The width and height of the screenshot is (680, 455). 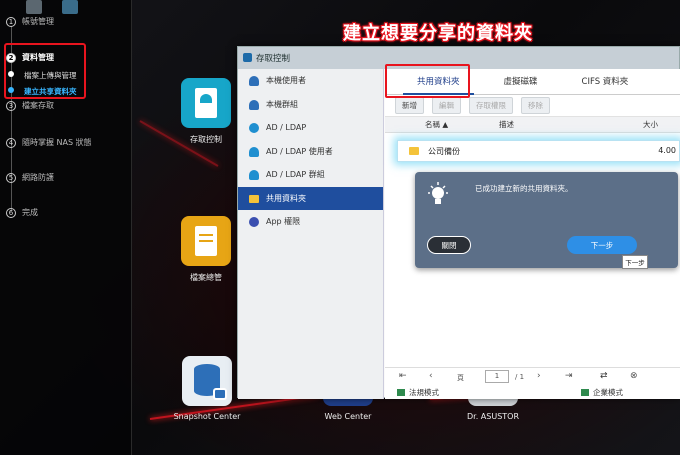 I want to click on callout-banner: 建立想要分享的資料夾, so click(x=438, y=33).